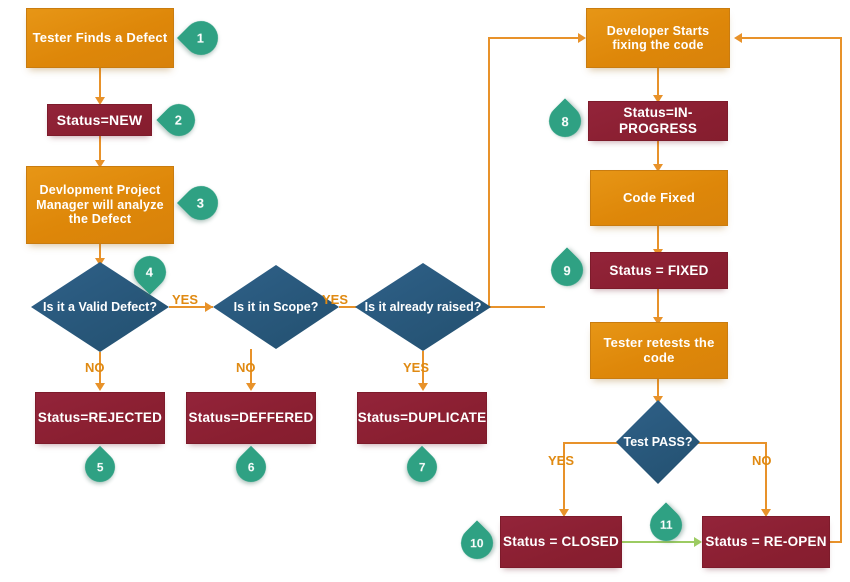 The image size is (850, 582). I want to click on callout-10: 10, so click(477, 543).